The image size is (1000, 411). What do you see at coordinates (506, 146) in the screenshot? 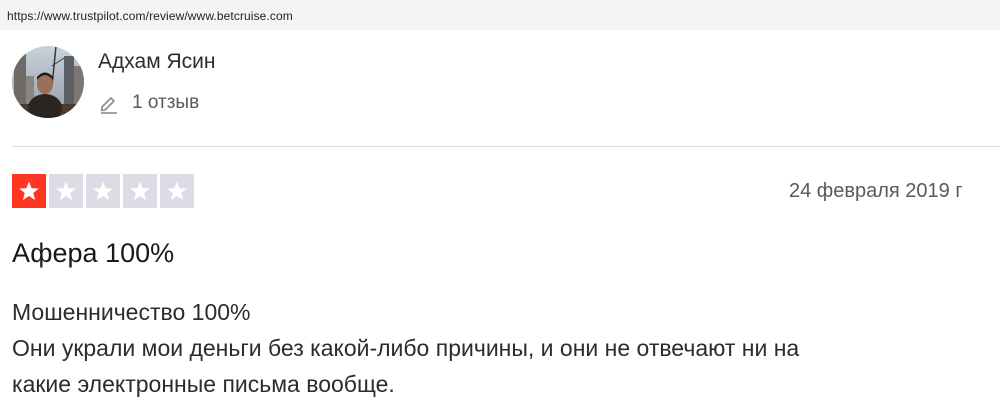
I see `divider` at bounding box center [506, 146].